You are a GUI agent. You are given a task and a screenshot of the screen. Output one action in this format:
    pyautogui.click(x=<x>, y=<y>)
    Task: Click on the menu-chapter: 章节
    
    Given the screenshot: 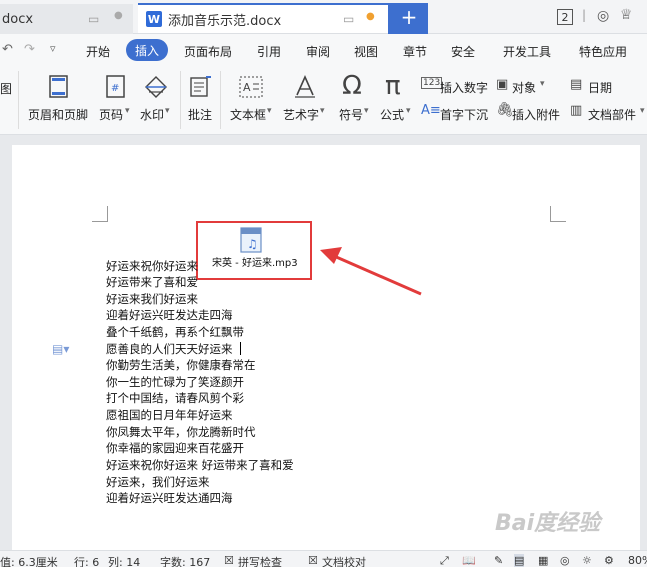 What is the action you would take?
    pyautogui.click(x=415, y=51)
    